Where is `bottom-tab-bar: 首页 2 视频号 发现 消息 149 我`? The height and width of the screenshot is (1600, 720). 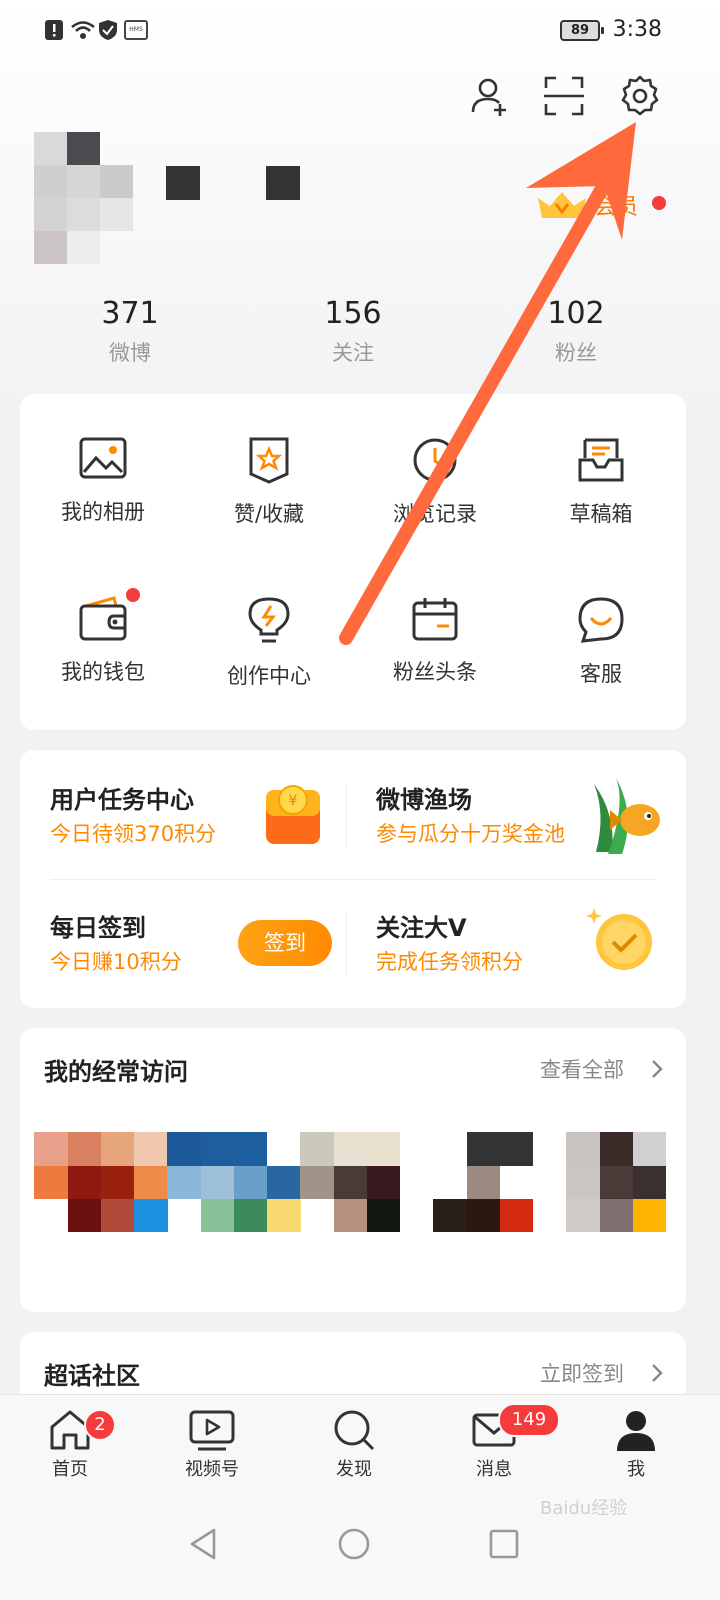 bottom-tab-bar: 首页 2 视频号 发现 消息 149 我 is located at coordinates (360, 1446).